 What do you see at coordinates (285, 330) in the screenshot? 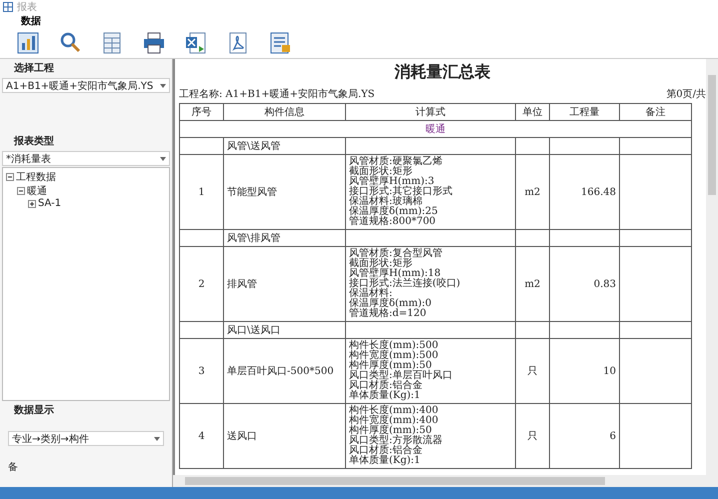
I see `table-cell: 风口\送风口` at bounding box center [285, 330].